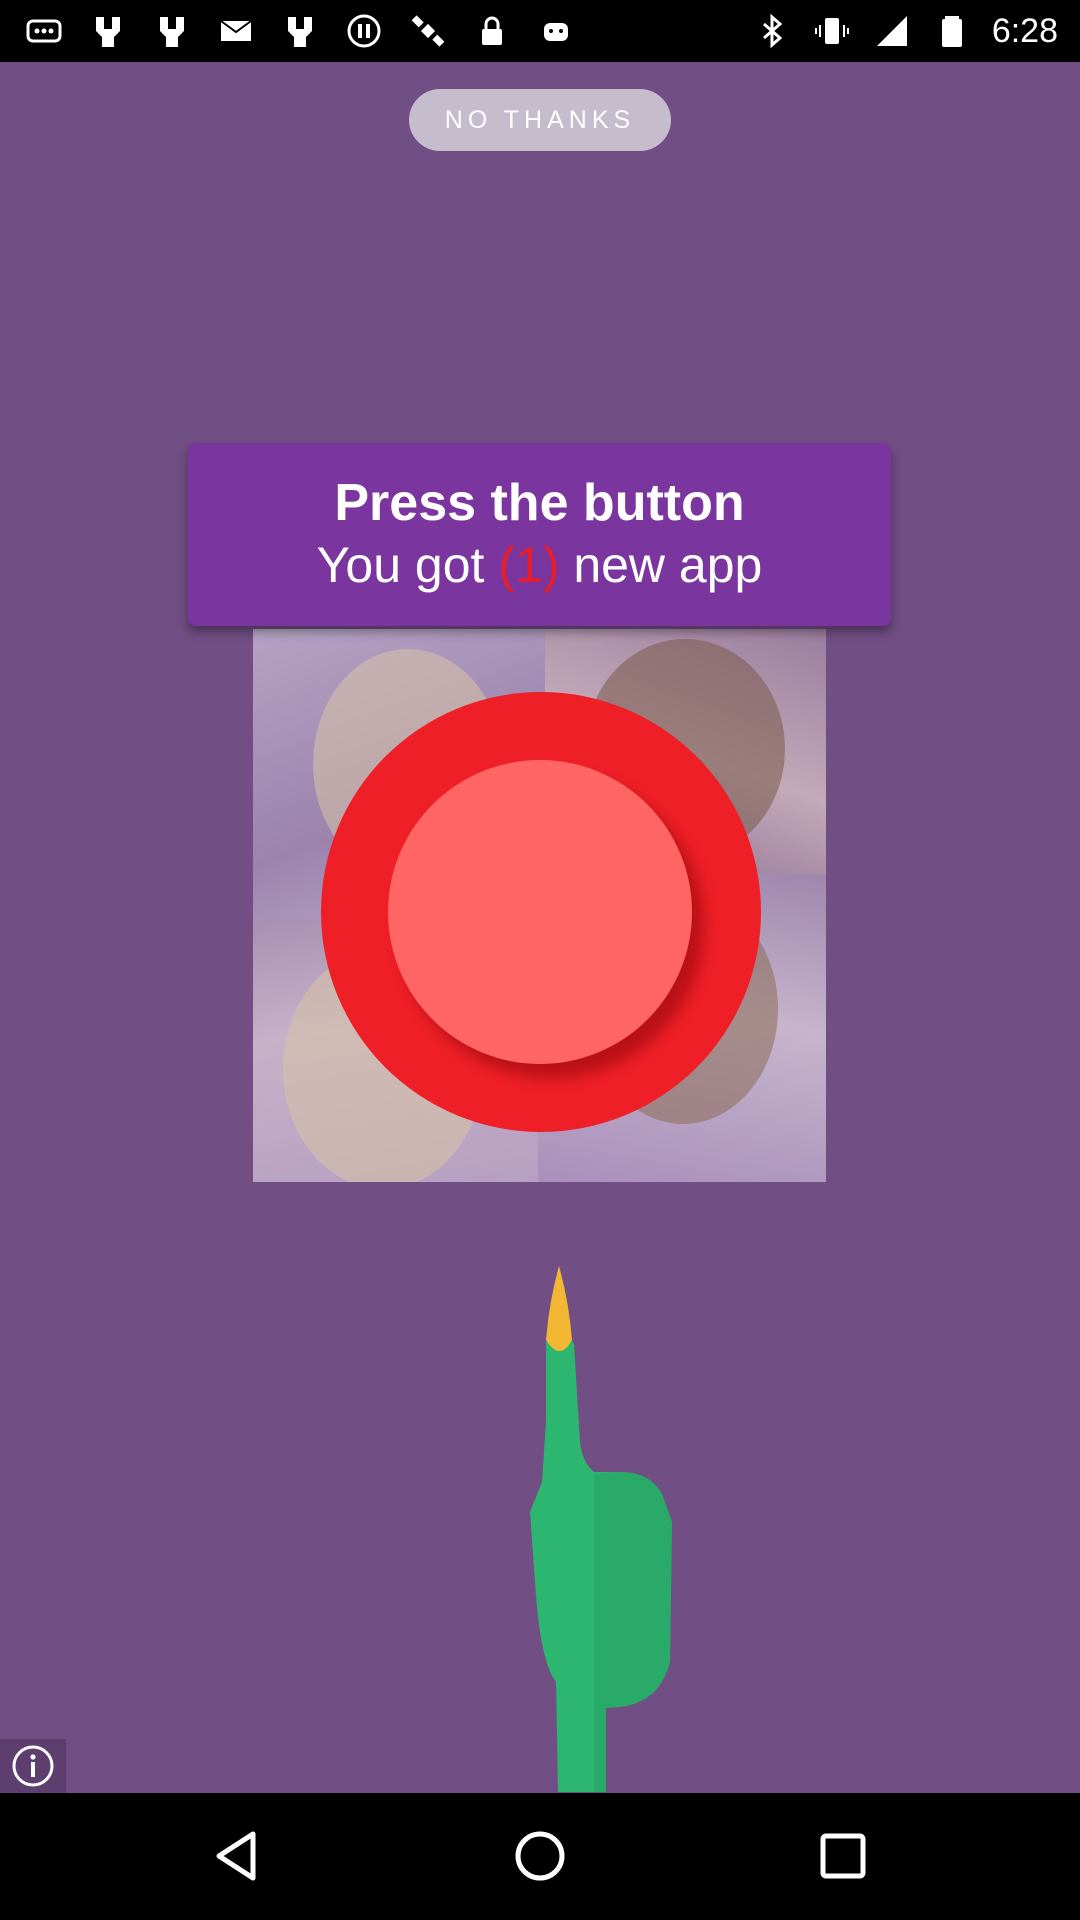 This screenshot has height=1920, width=1080. I want to click on banner-subtitle: You got (1) new app, so click(539, 565).